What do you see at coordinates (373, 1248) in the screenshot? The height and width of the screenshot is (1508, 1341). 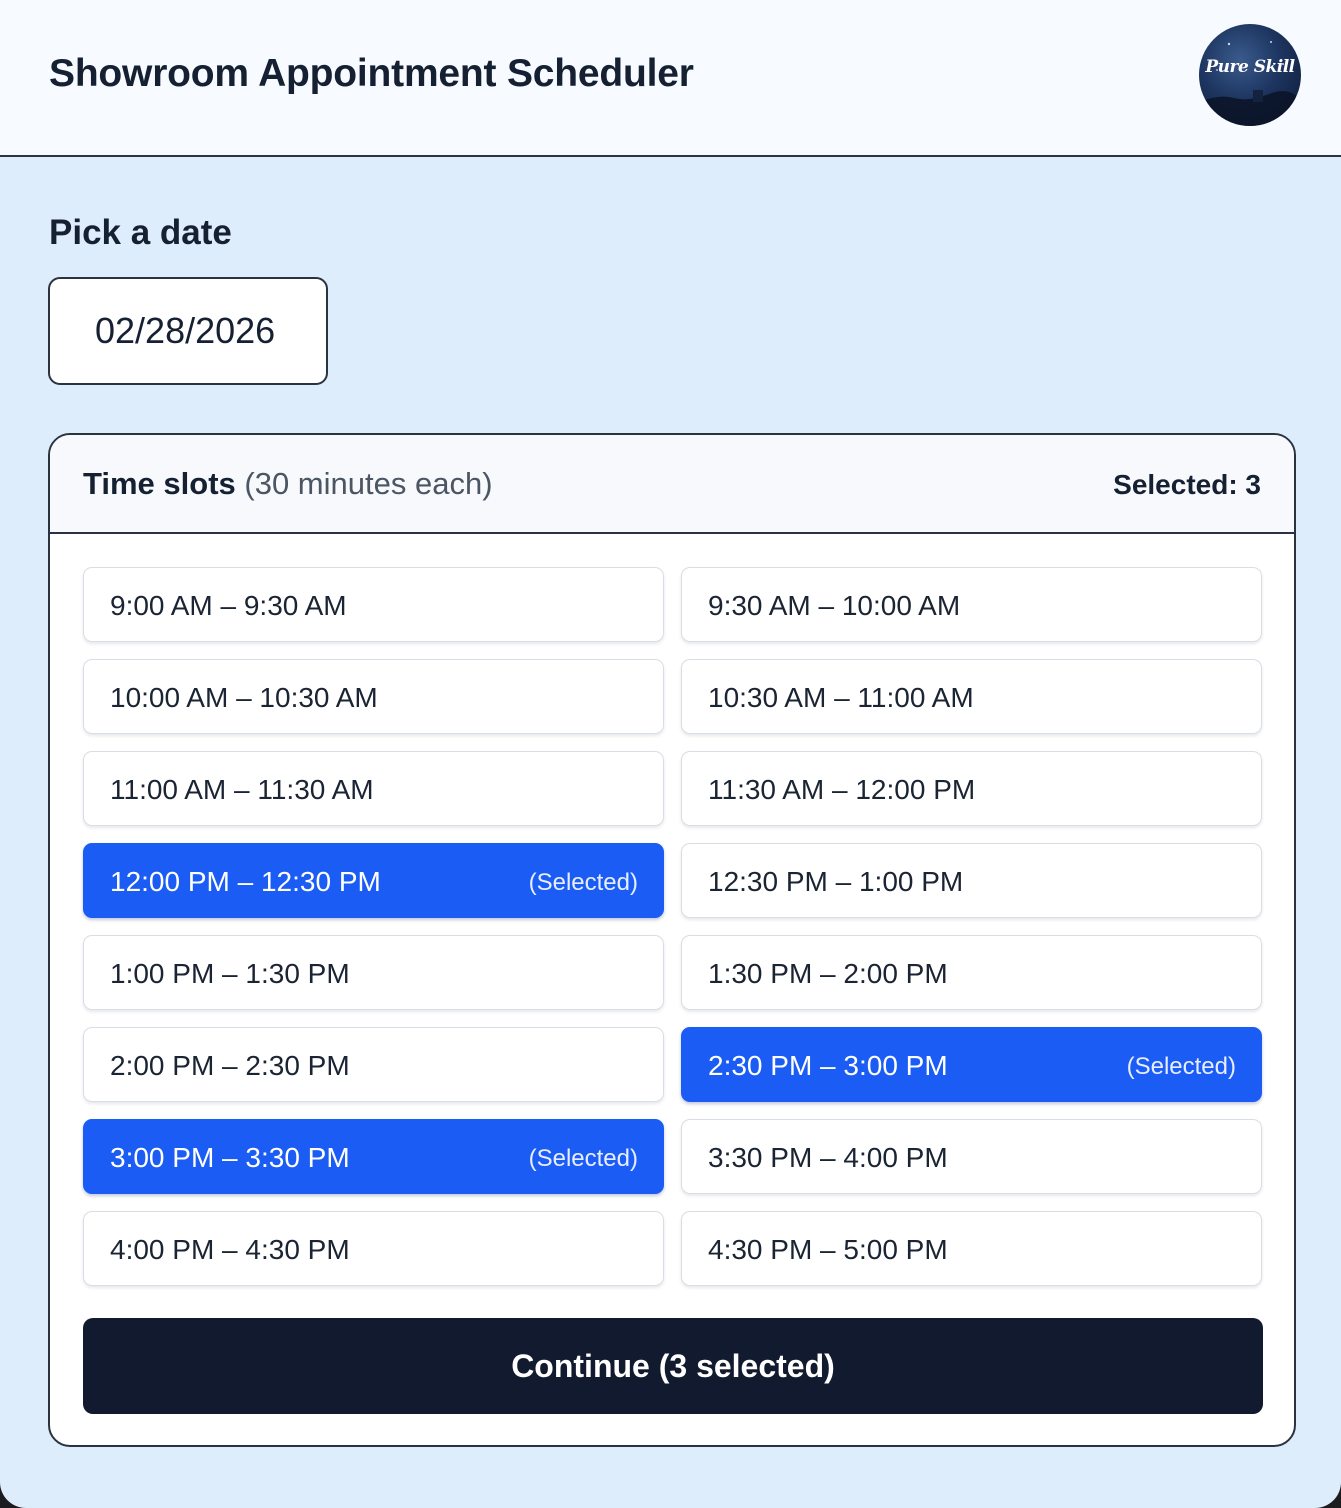 I see `time-slot-button: 4:00 PM – 4:30 PM` at bounding box center [373, 1248].